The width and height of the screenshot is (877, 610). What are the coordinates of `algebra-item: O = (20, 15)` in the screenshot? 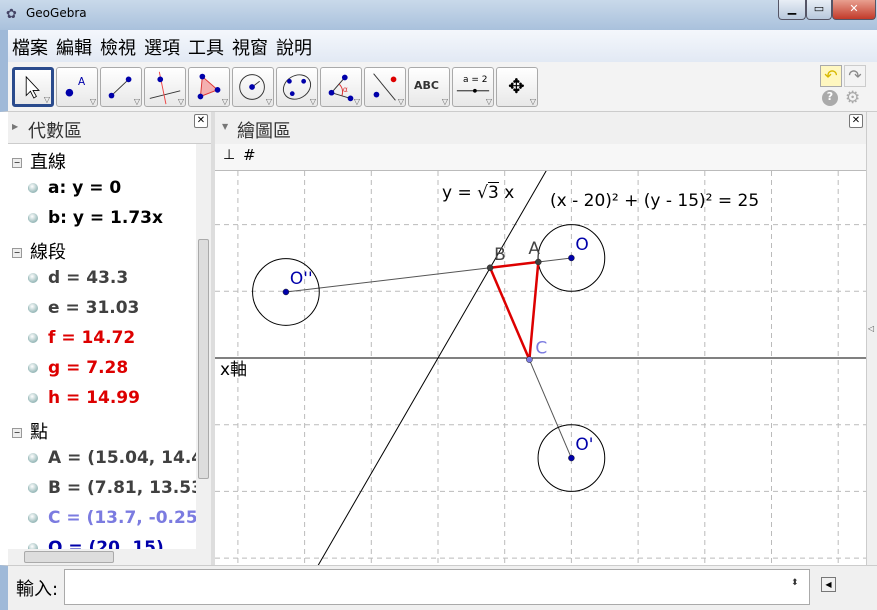 It's located at (96, 543).